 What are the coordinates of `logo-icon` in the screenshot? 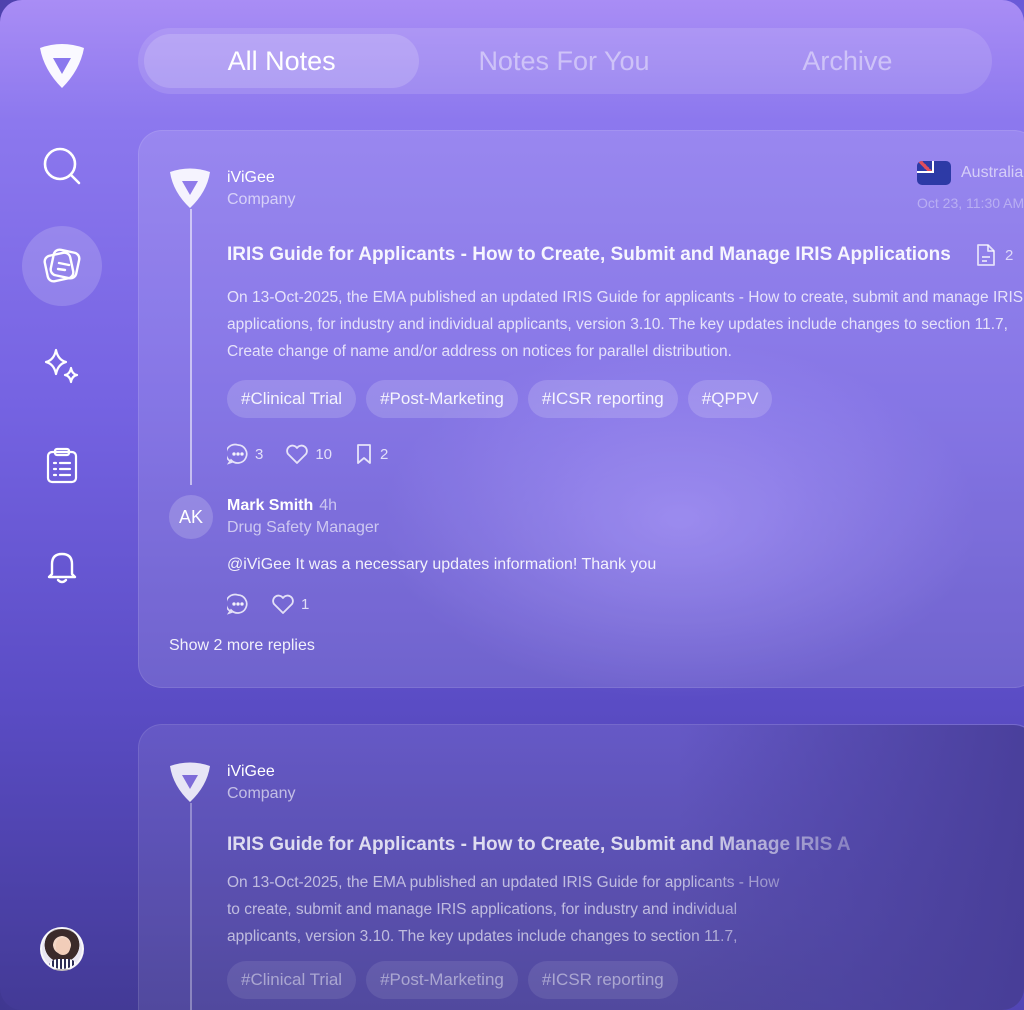 It's located at (62, 65).